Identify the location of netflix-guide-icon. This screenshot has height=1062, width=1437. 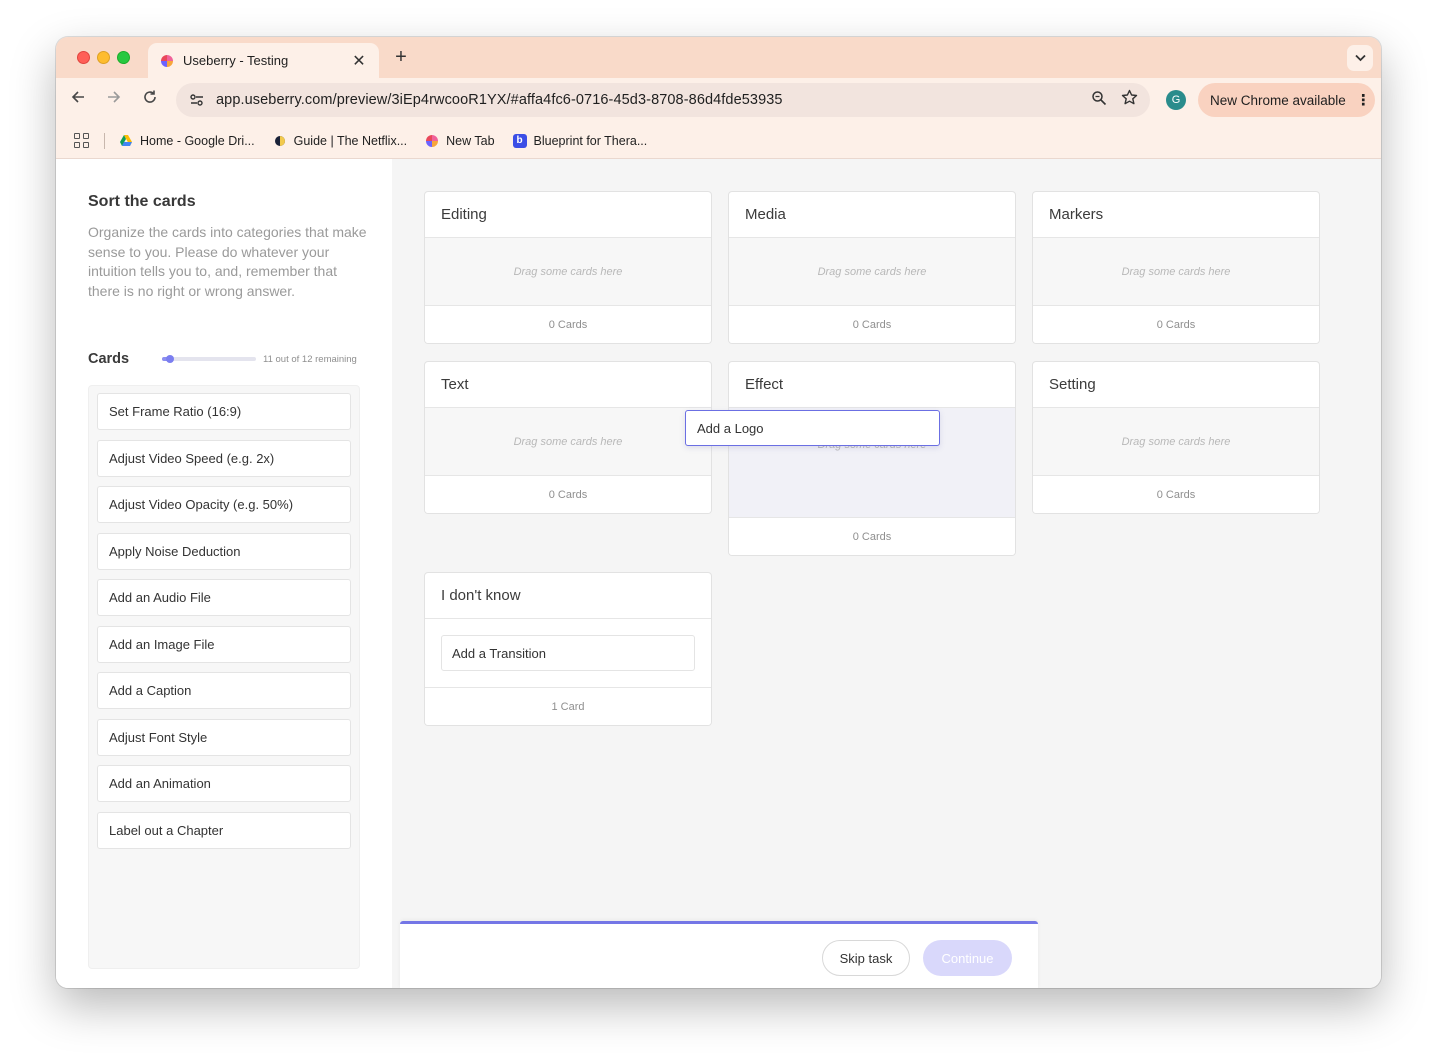
(280, 141).